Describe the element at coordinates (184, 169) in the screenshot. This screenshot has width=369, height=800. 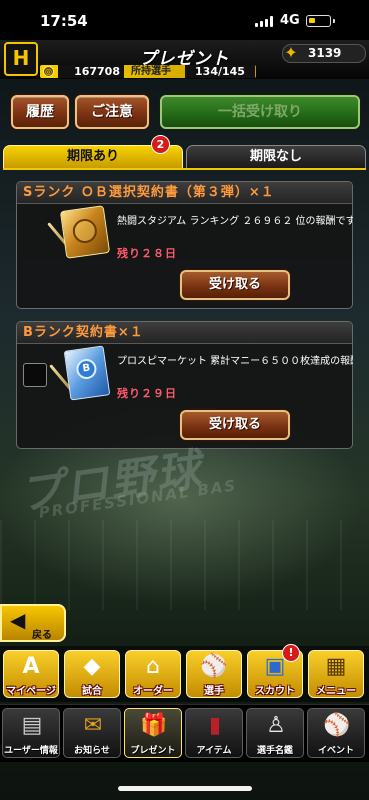
I see `tab-divider` at that location.